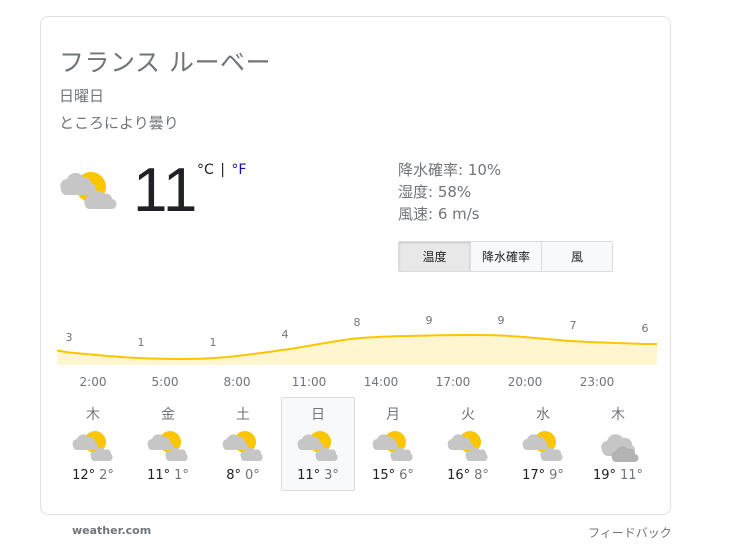 The width and height of the screenshot is (741, 556). Describe the element at coordinates (381, 382) in the screenshot. I see `time-label: 14:00` at that location.